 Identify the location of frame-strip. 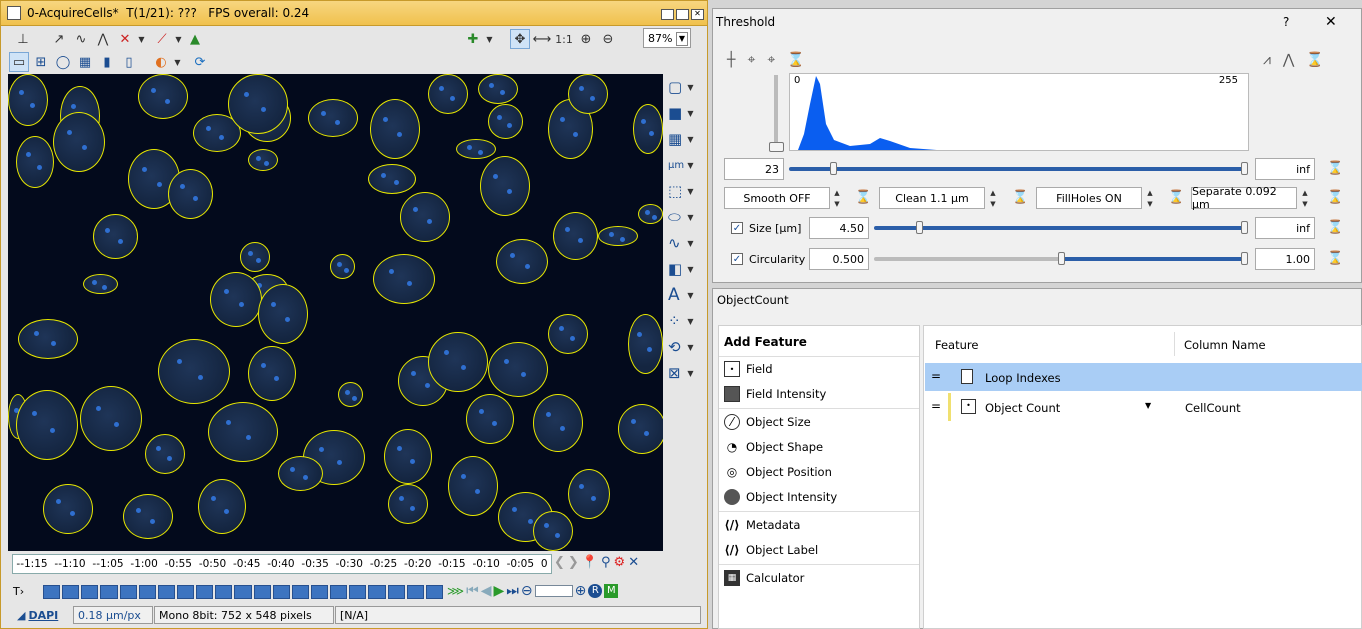
(243, 592).